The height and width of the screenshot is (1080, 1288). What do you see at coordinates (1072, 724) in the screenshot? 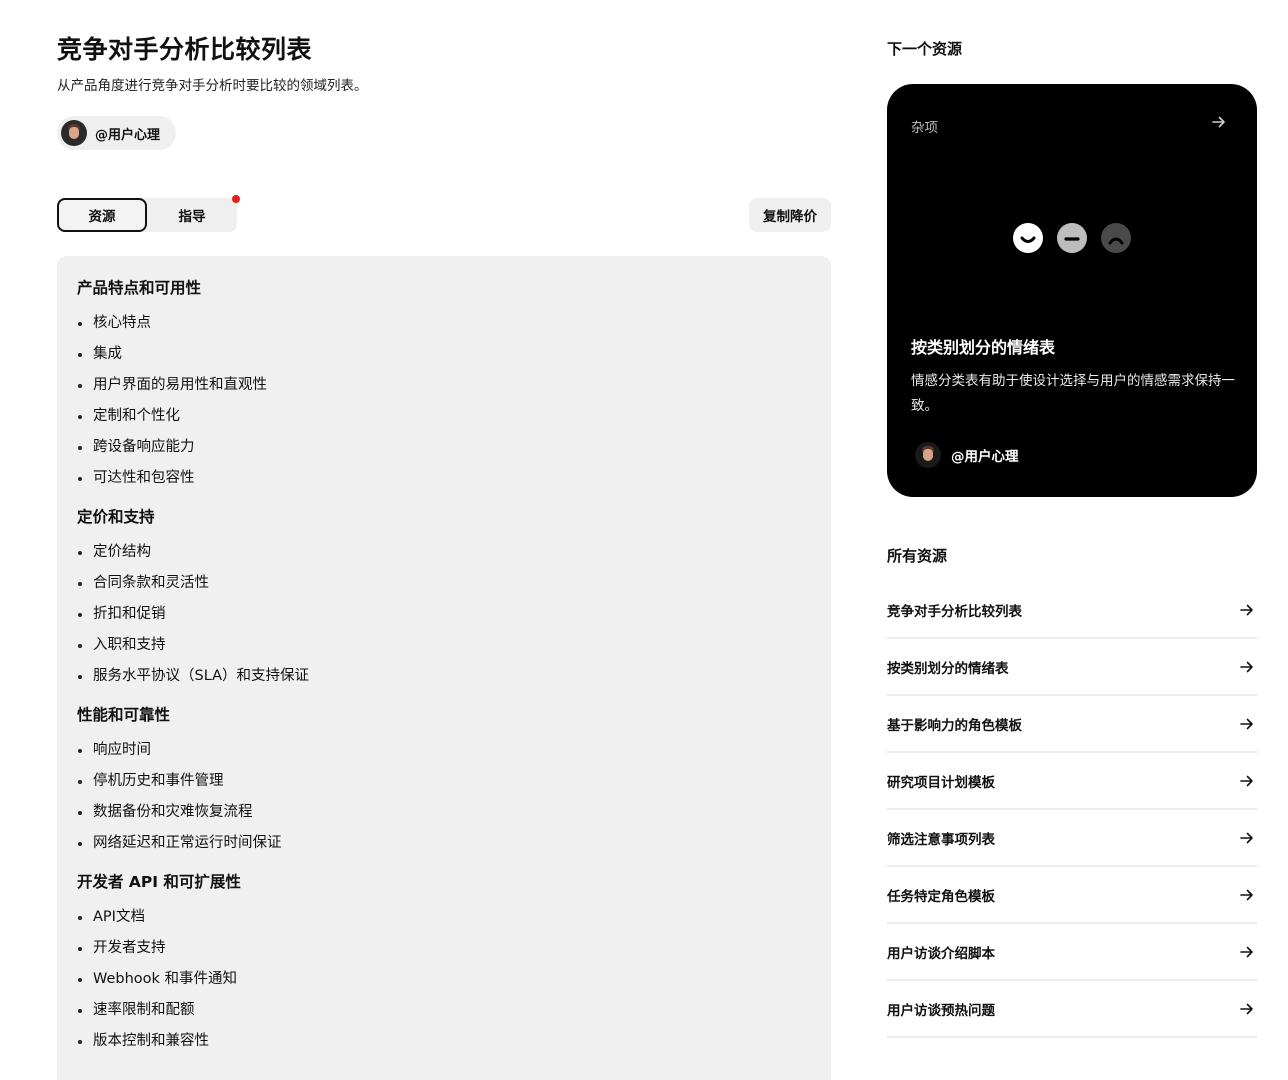
I see `resource-link: 基于影响力的角色模板` at bounding box center [1072, 724].